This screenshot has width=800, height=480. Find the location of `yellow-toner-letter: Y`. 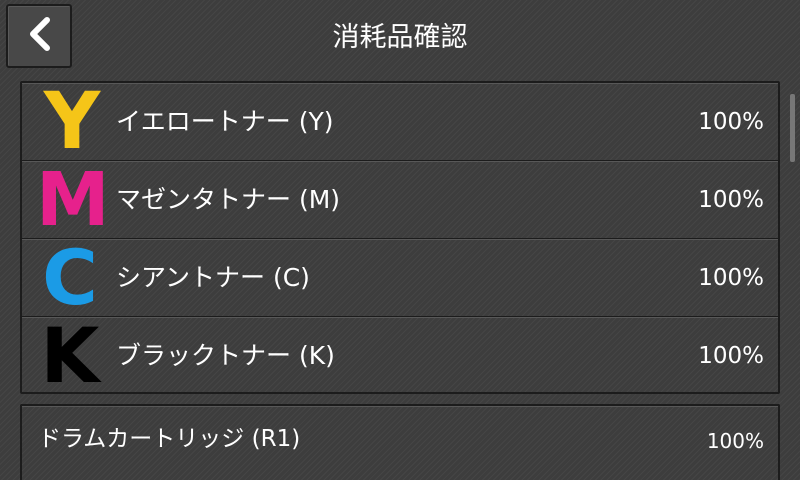

yellow-toner-letter: Y is located at coordinates (71, 122).